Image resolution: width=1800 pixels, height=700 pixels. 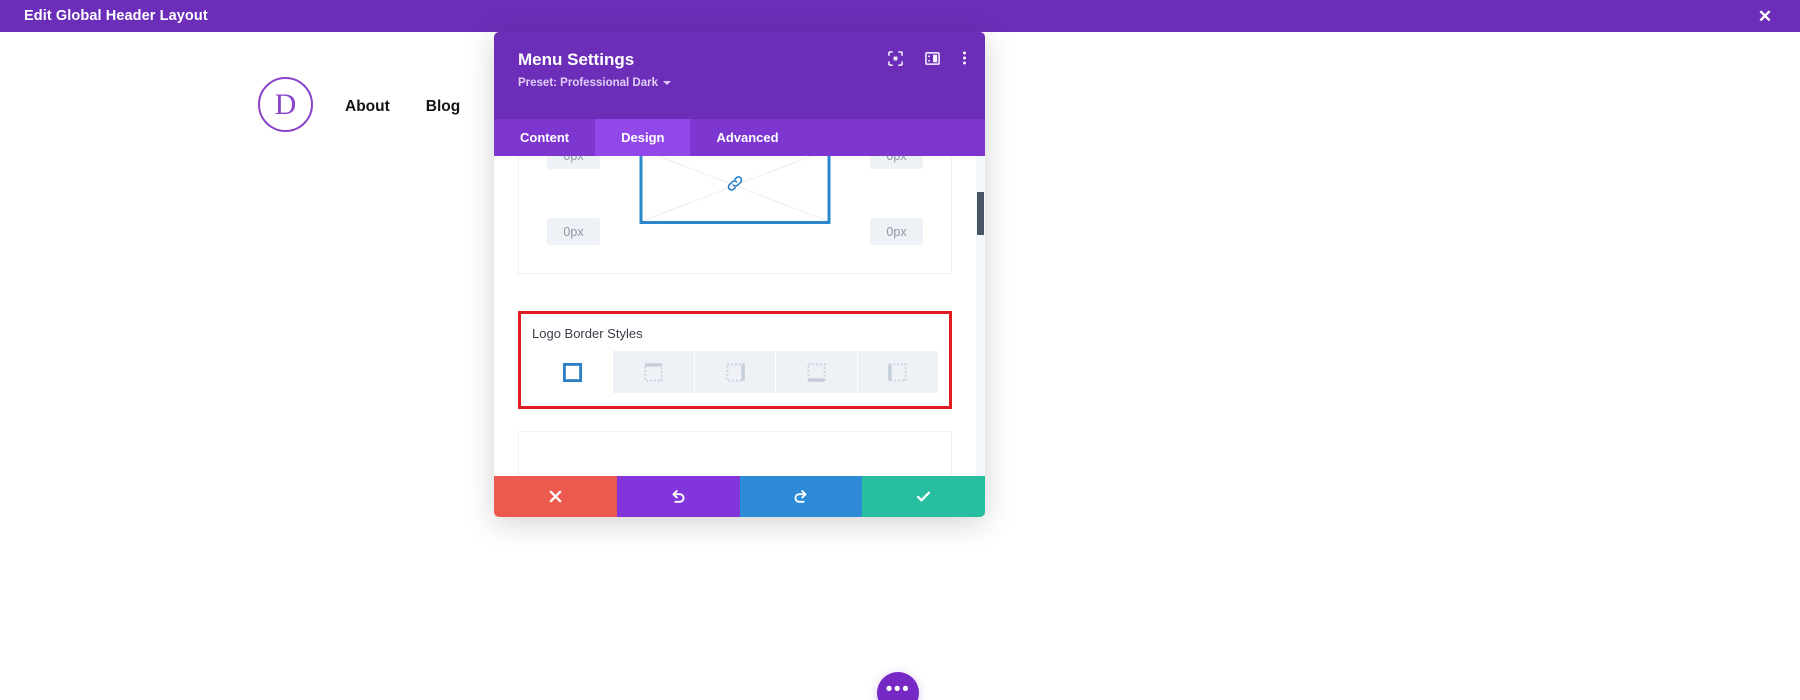 What do you see at coordinates (896, 231) in the screenshot?
I see `border-width-bottom-right-input: 0px` at bounding box center [896, 231].